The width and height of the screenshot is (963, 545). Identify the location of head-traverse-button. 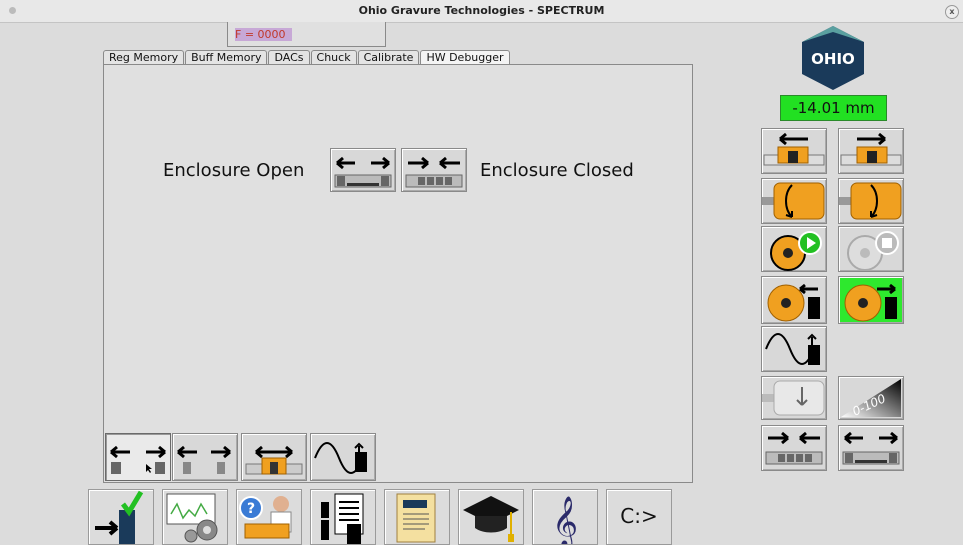
(274, 457).